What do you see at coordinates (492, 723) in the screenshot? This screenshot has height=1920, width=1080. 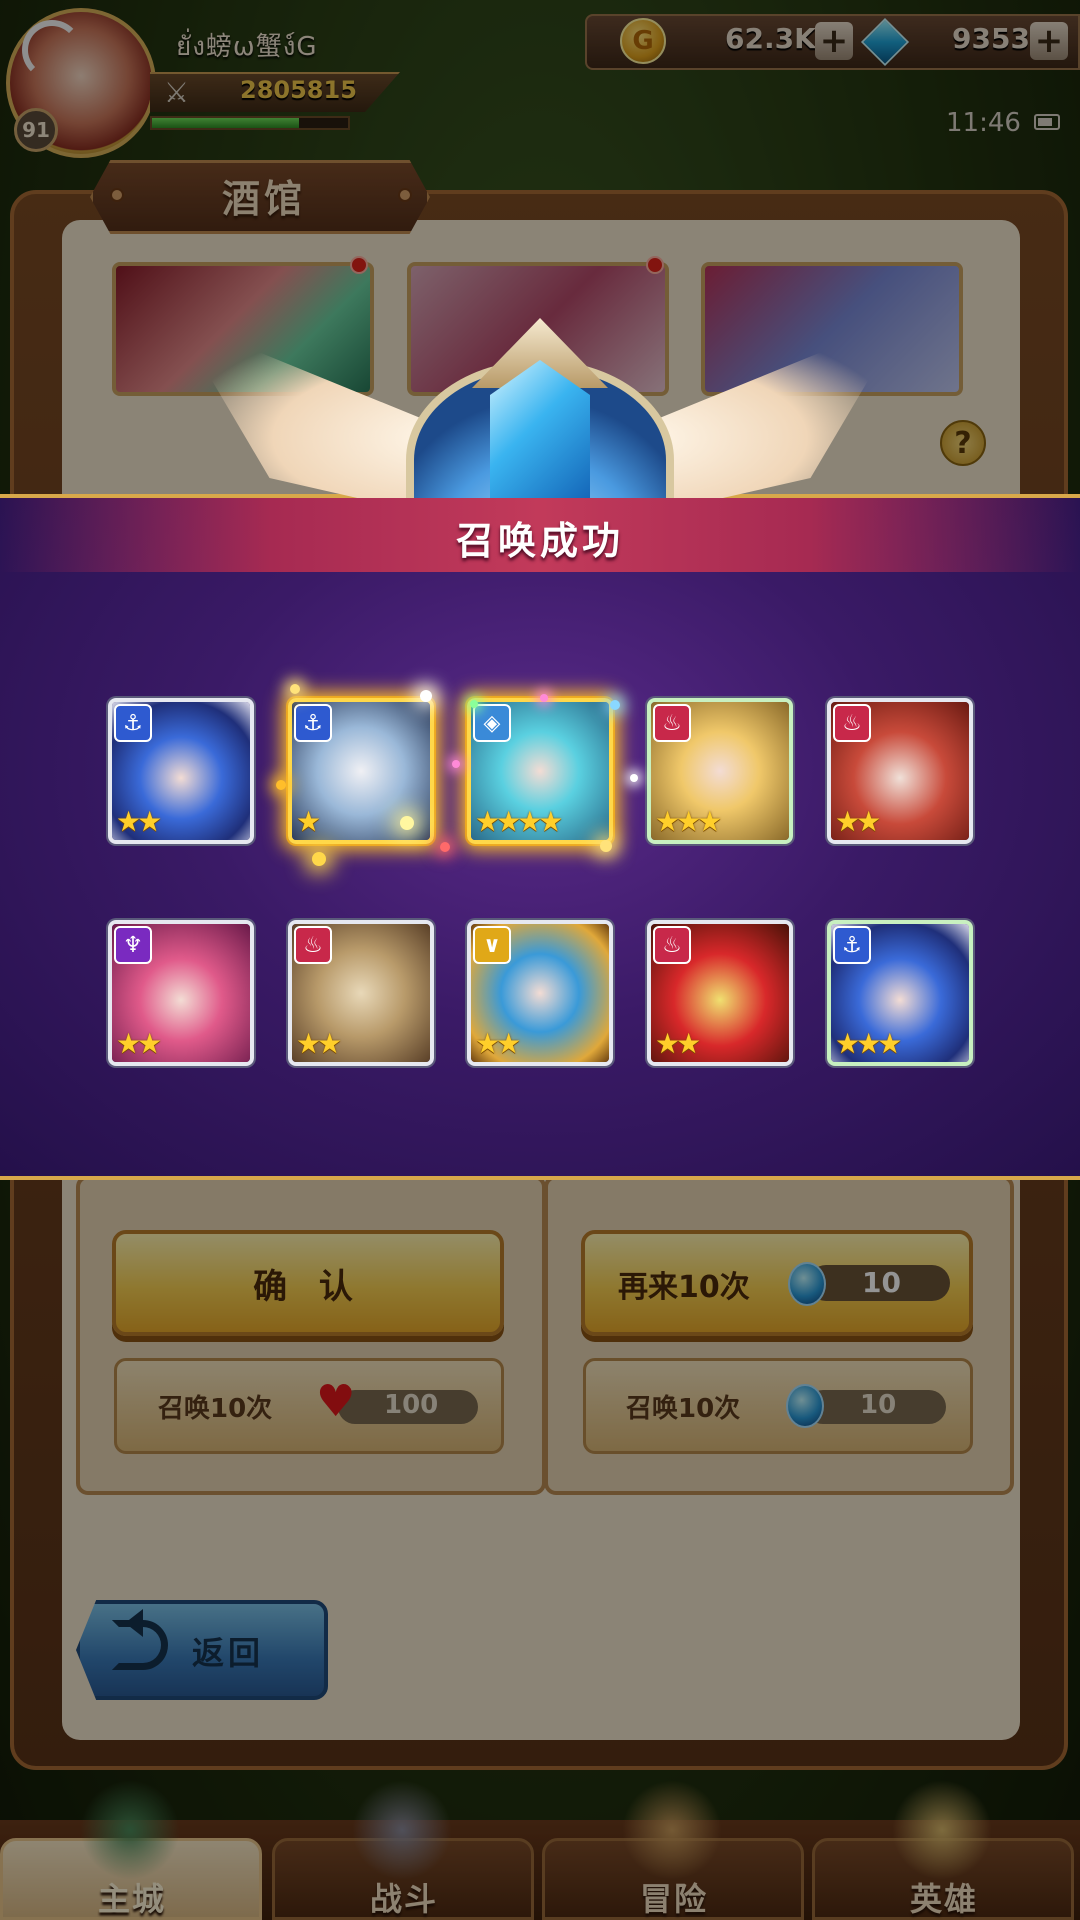 I see `shield-faction-icon: ◈` at bounding box center [492, 723].